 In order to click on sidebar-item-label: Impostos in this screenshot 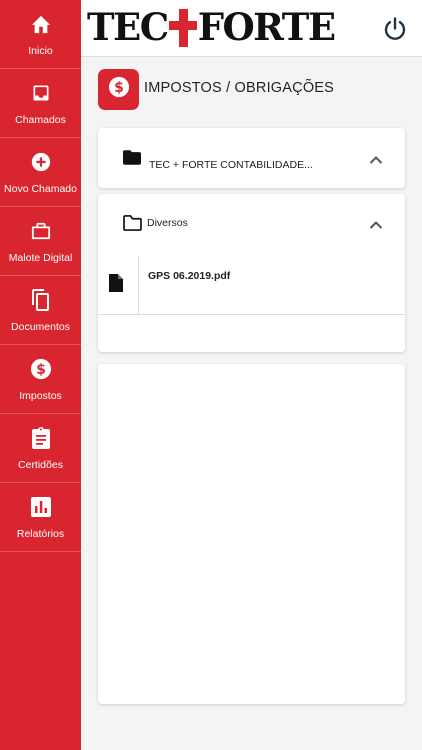, I will do `click(40, 395)`.